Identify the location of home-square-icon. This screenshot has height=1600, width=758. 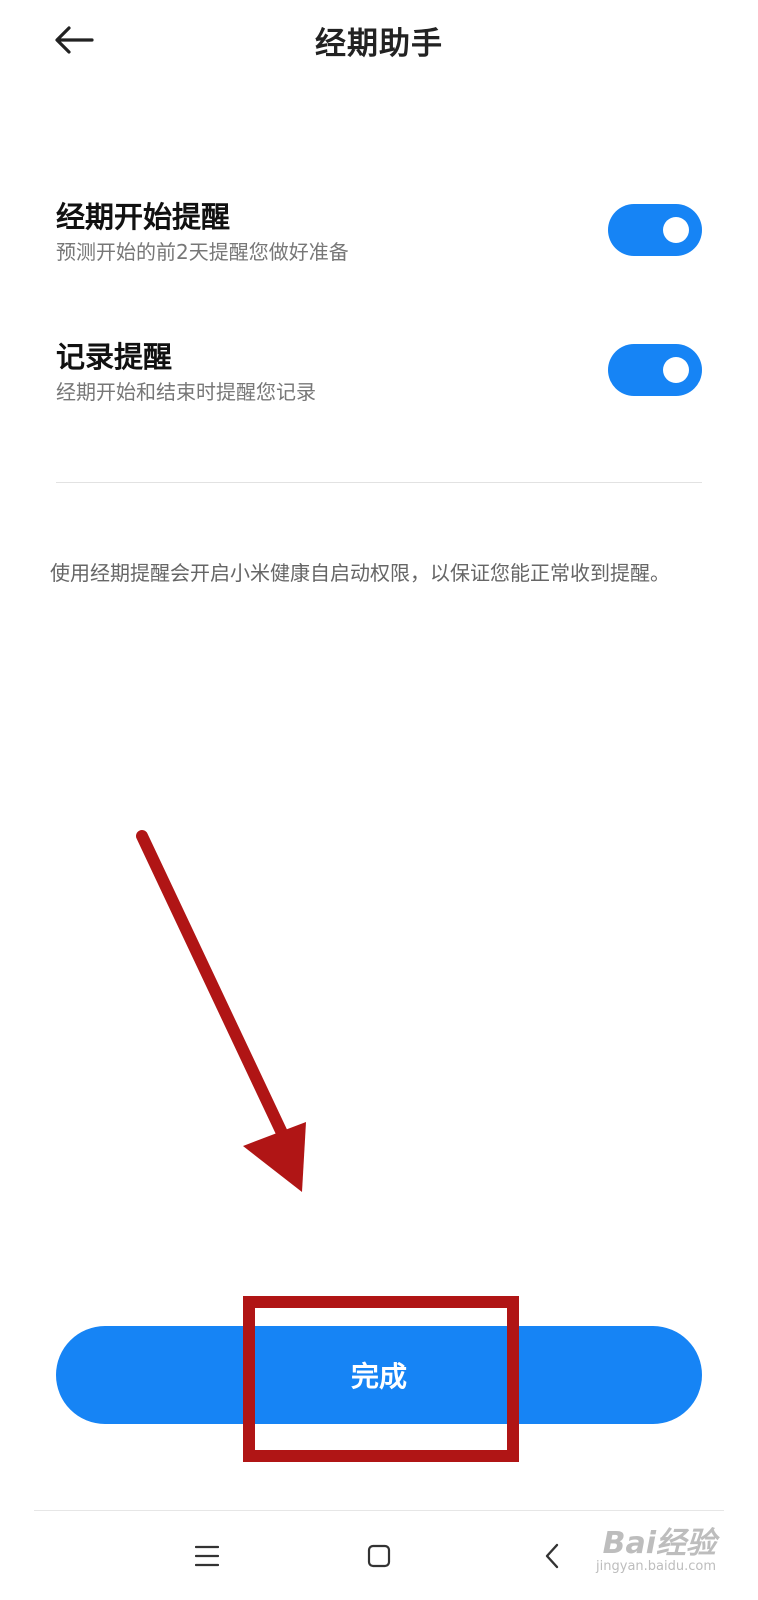
(379, 1556).